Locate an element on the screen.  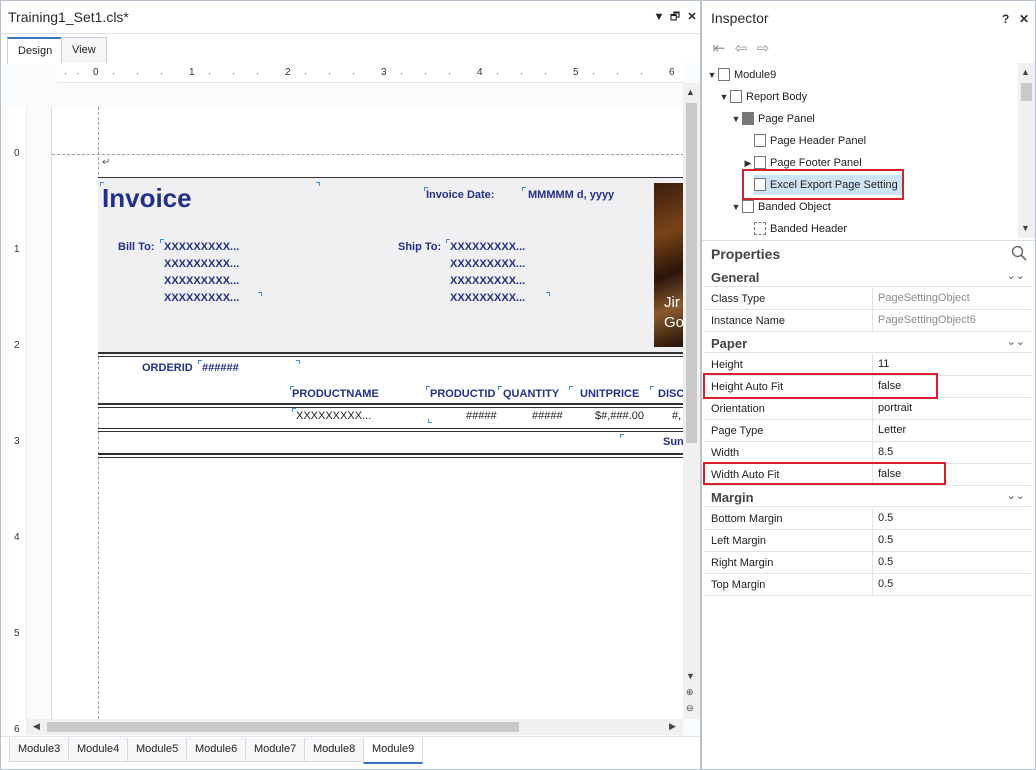
invoice-date-value: MMMMM d, yyyy is located at coordinates (571, 195).